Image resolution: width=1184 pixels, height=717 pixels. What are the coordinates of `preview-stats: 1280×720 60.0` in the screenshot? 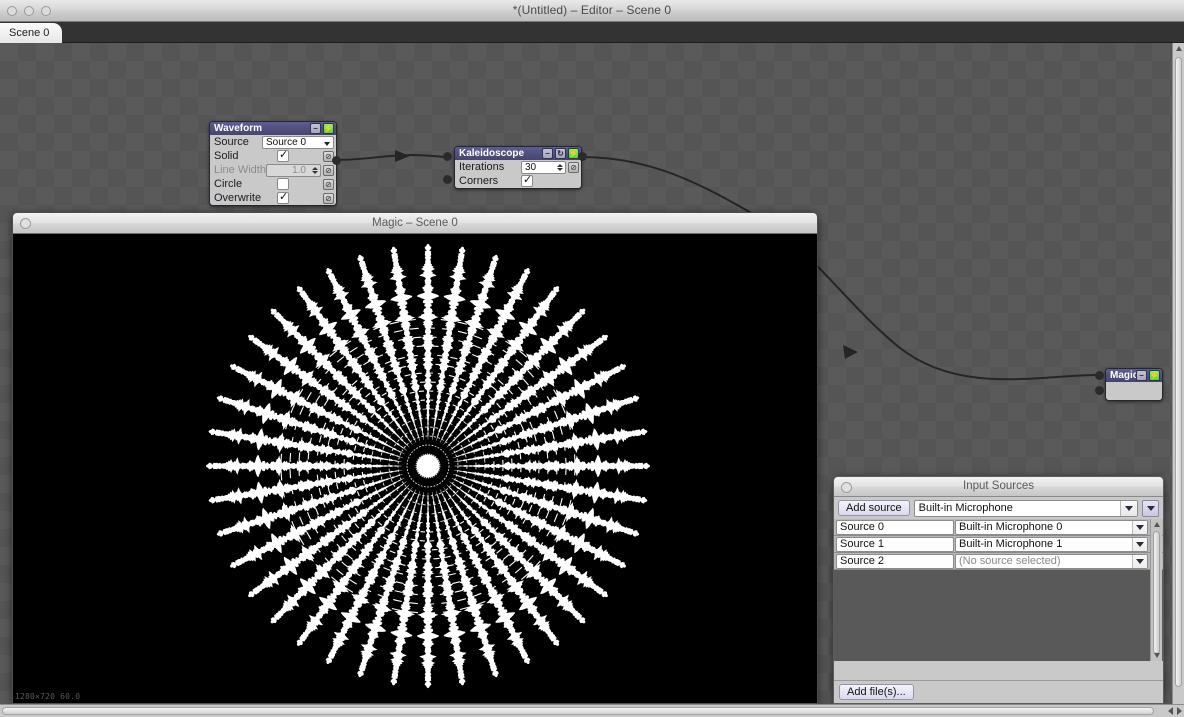 It's located at (48, 696).